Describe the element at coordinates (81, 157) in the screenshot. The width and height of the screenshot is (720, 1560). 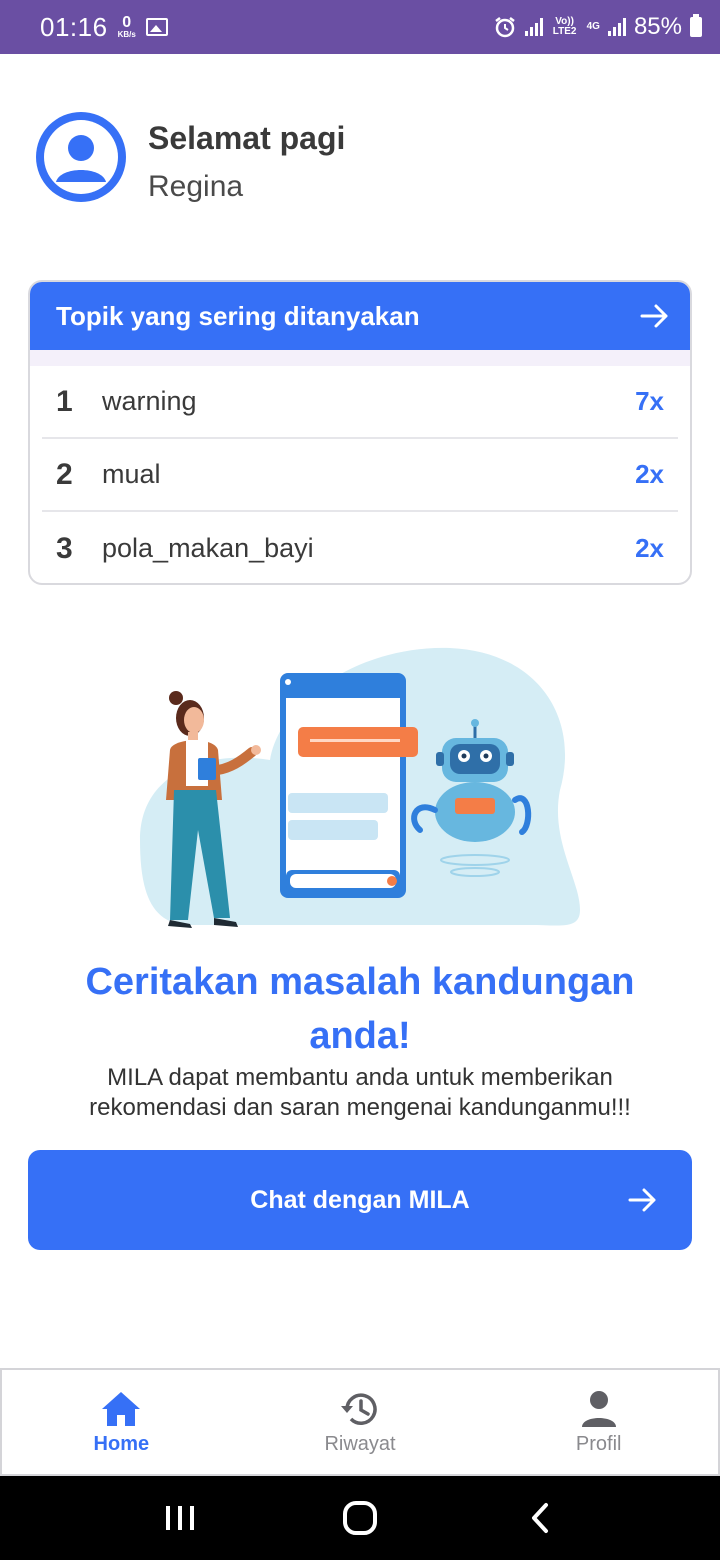
I see `avatar-icon` at that location.